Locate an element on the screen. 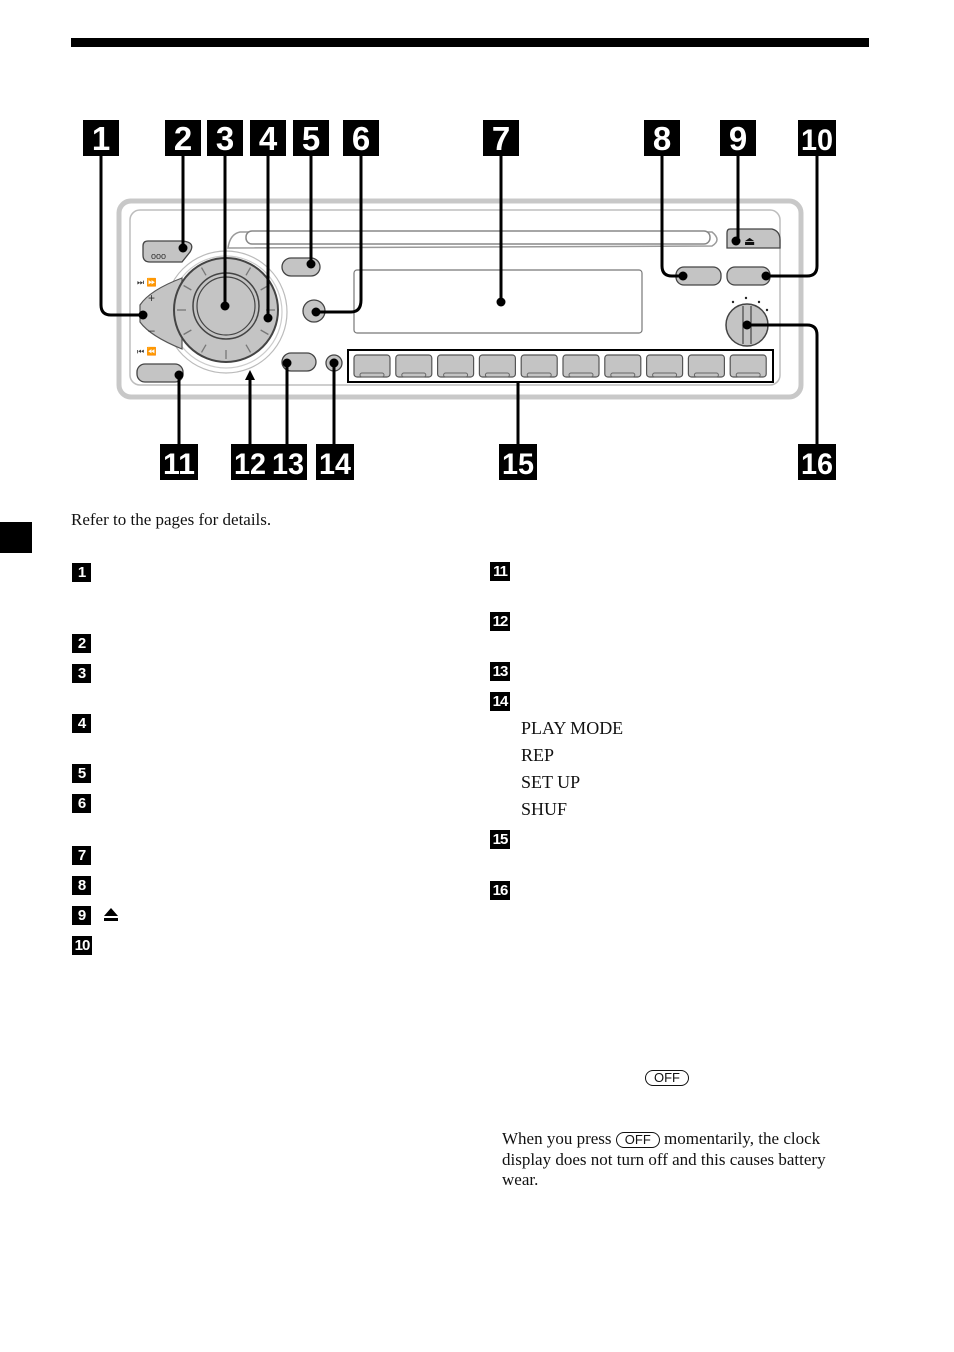 The width and height of the screenshot is (954, 1352). legend-number-8: 8 is located at coordinates (81, 885).